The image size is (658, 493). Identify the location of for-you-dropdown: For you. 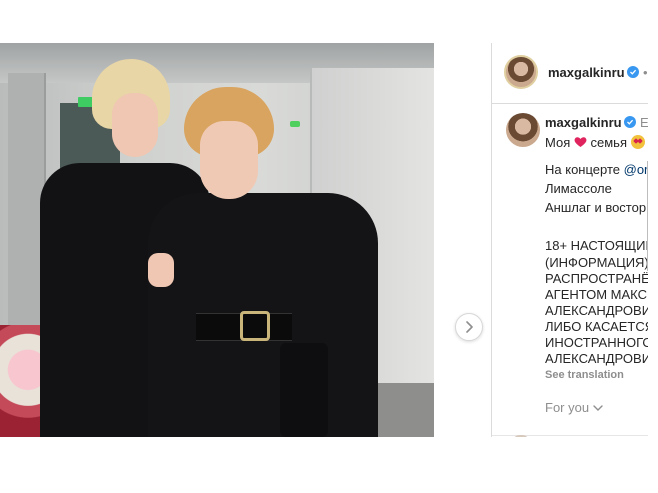
(574, 407).